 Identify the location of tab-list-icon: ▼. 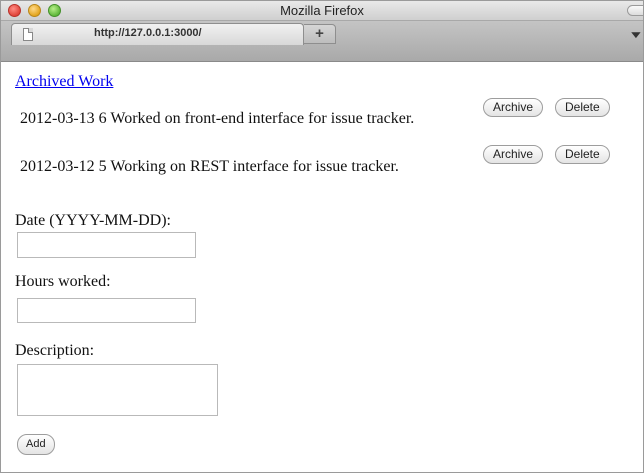
(635, 35).